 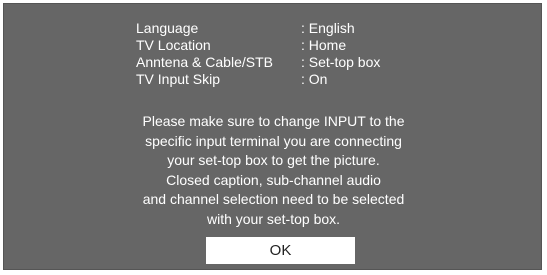 I want to click on setting-value: : On, so click(x=314, y=79).